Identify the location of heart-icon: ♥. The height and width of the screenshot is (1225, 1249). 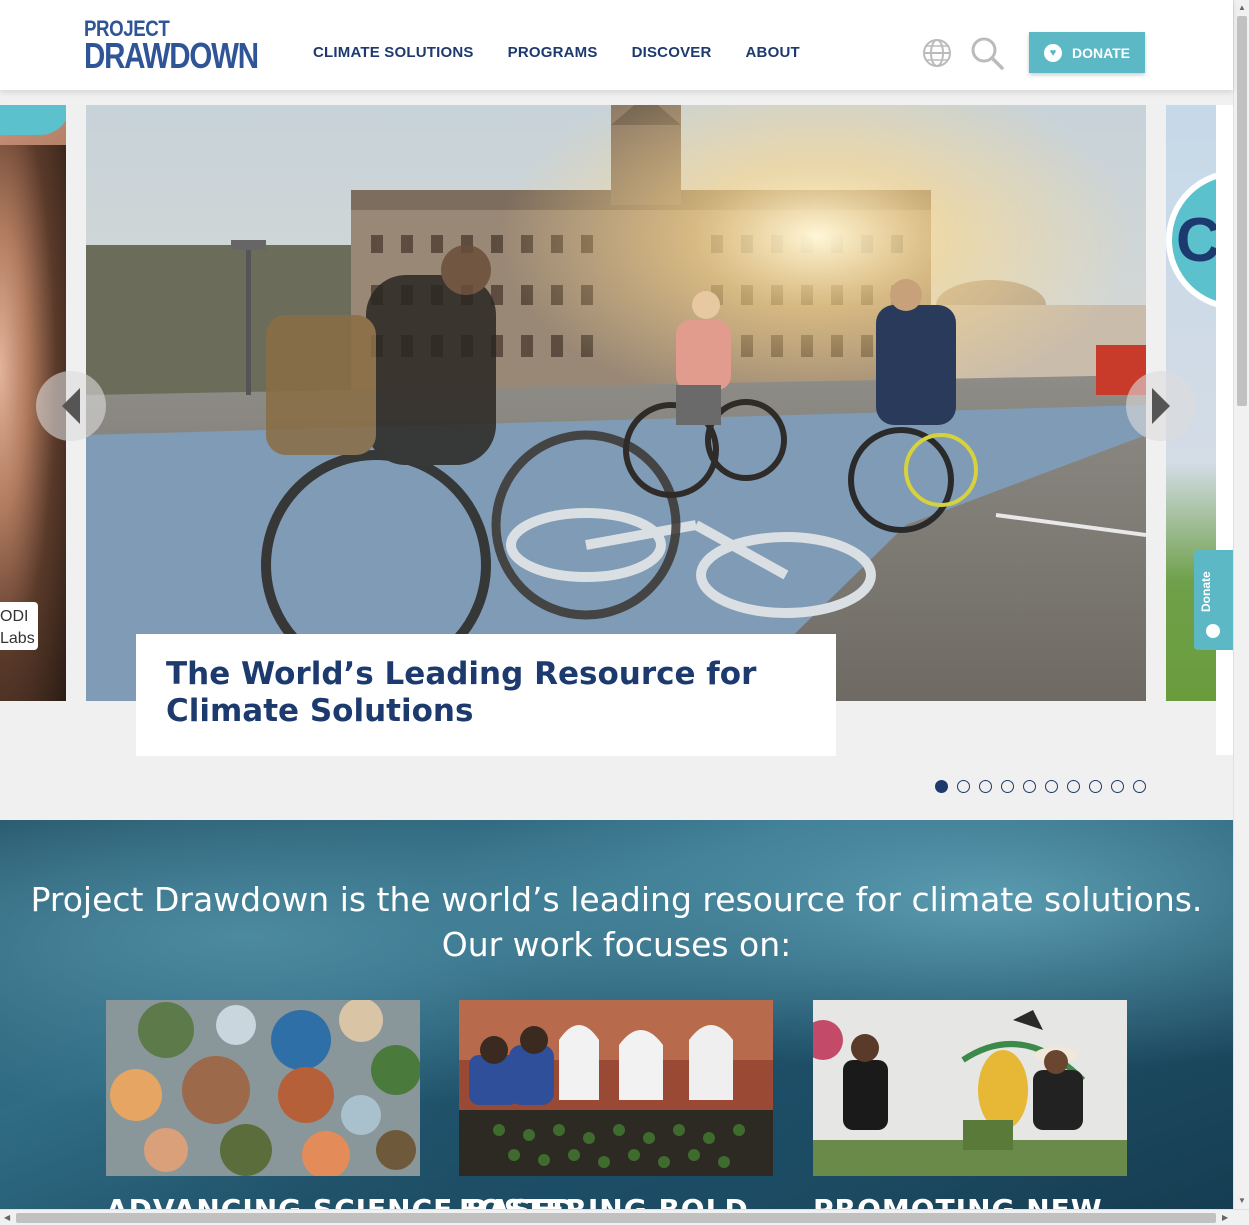
(1052, 52).